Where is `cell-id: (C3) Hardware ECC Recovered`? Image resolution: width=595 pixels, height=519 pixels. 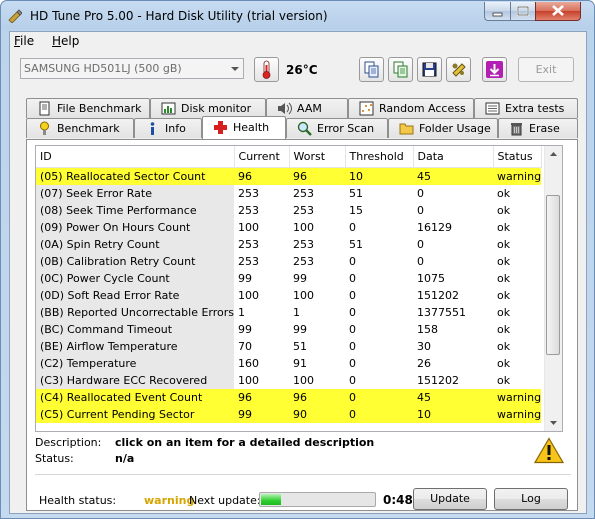
cell-id: (C3) Hardware ECC Recovered is located at coordinates (135, 380).